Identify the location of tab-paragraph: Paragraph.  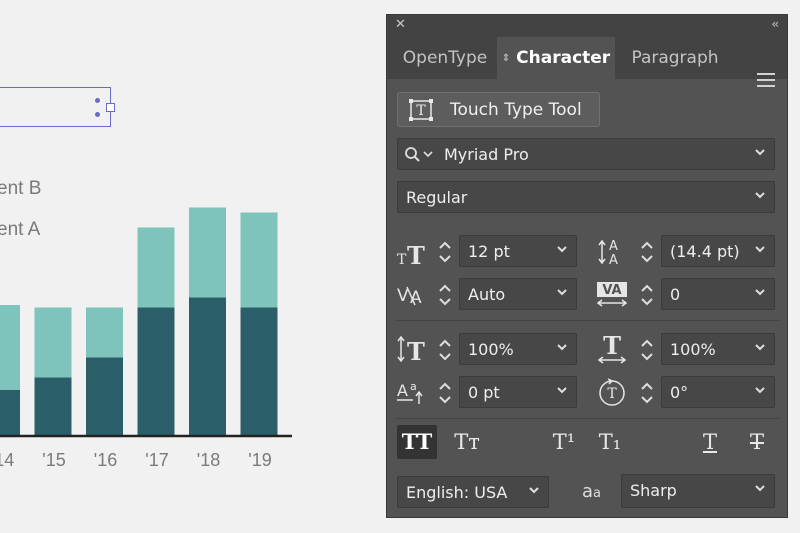
(675, 58).